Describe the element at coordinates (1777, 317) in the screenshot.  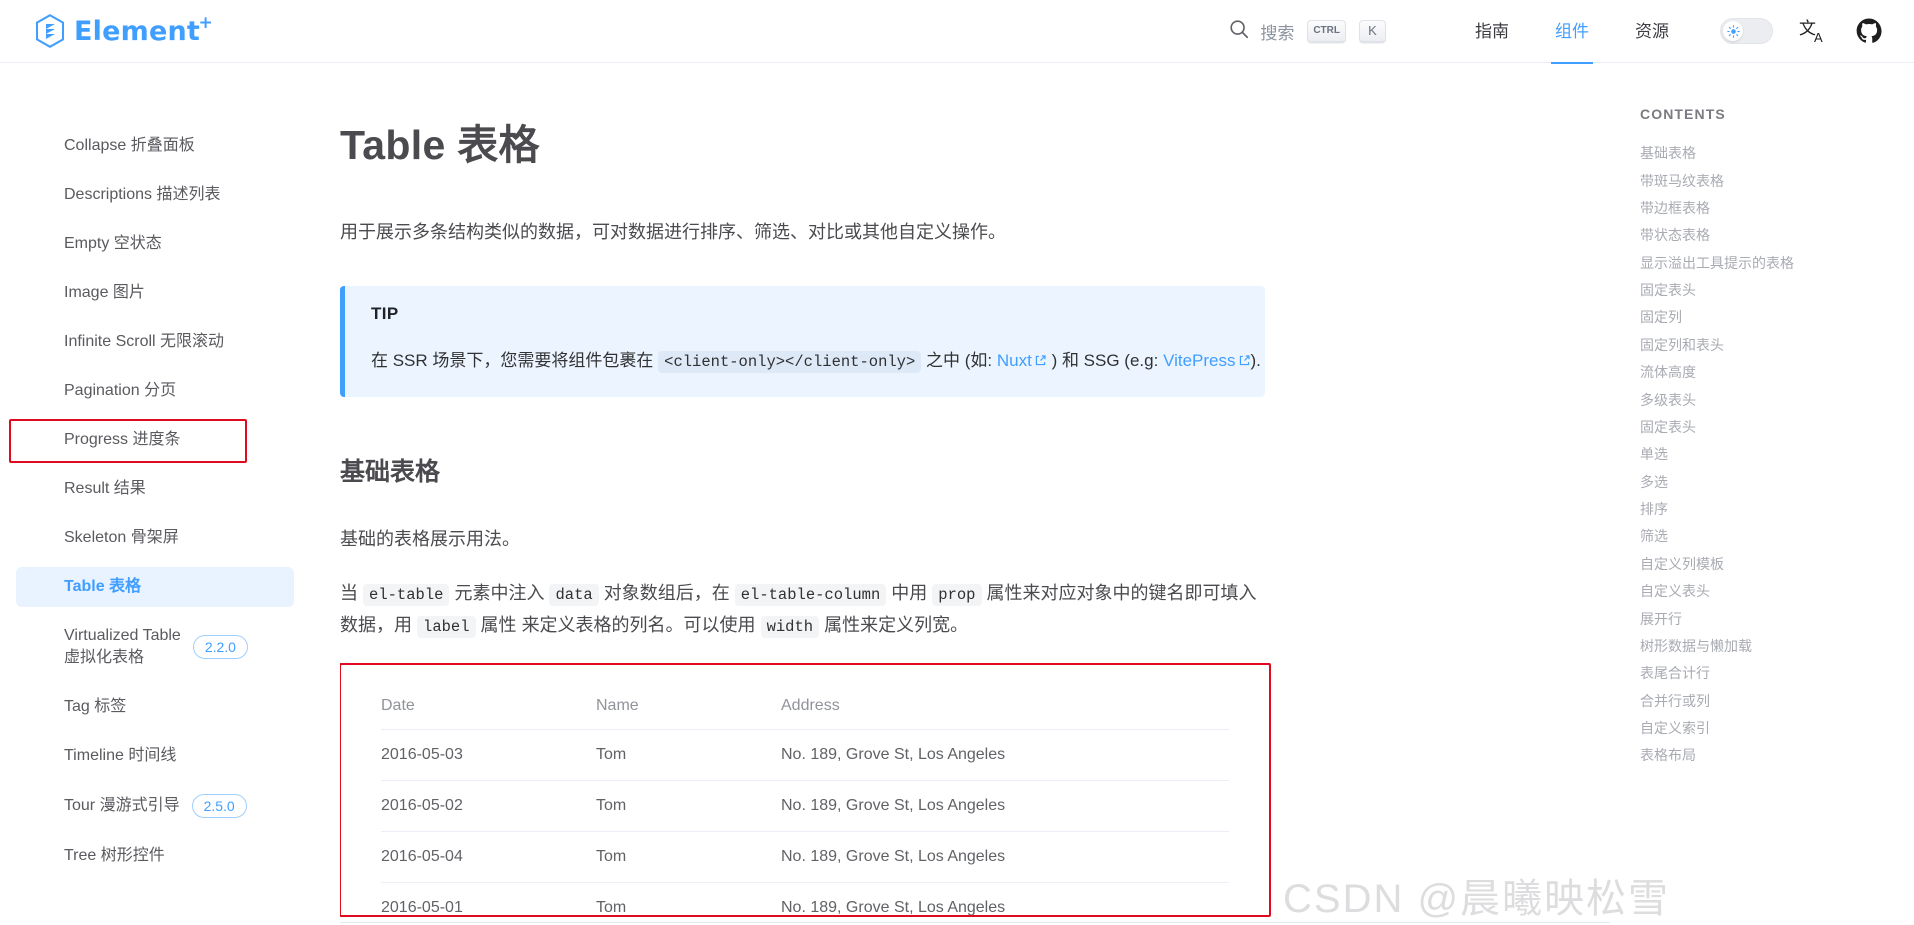
I see `toc-item-6: 固定列` at that location.